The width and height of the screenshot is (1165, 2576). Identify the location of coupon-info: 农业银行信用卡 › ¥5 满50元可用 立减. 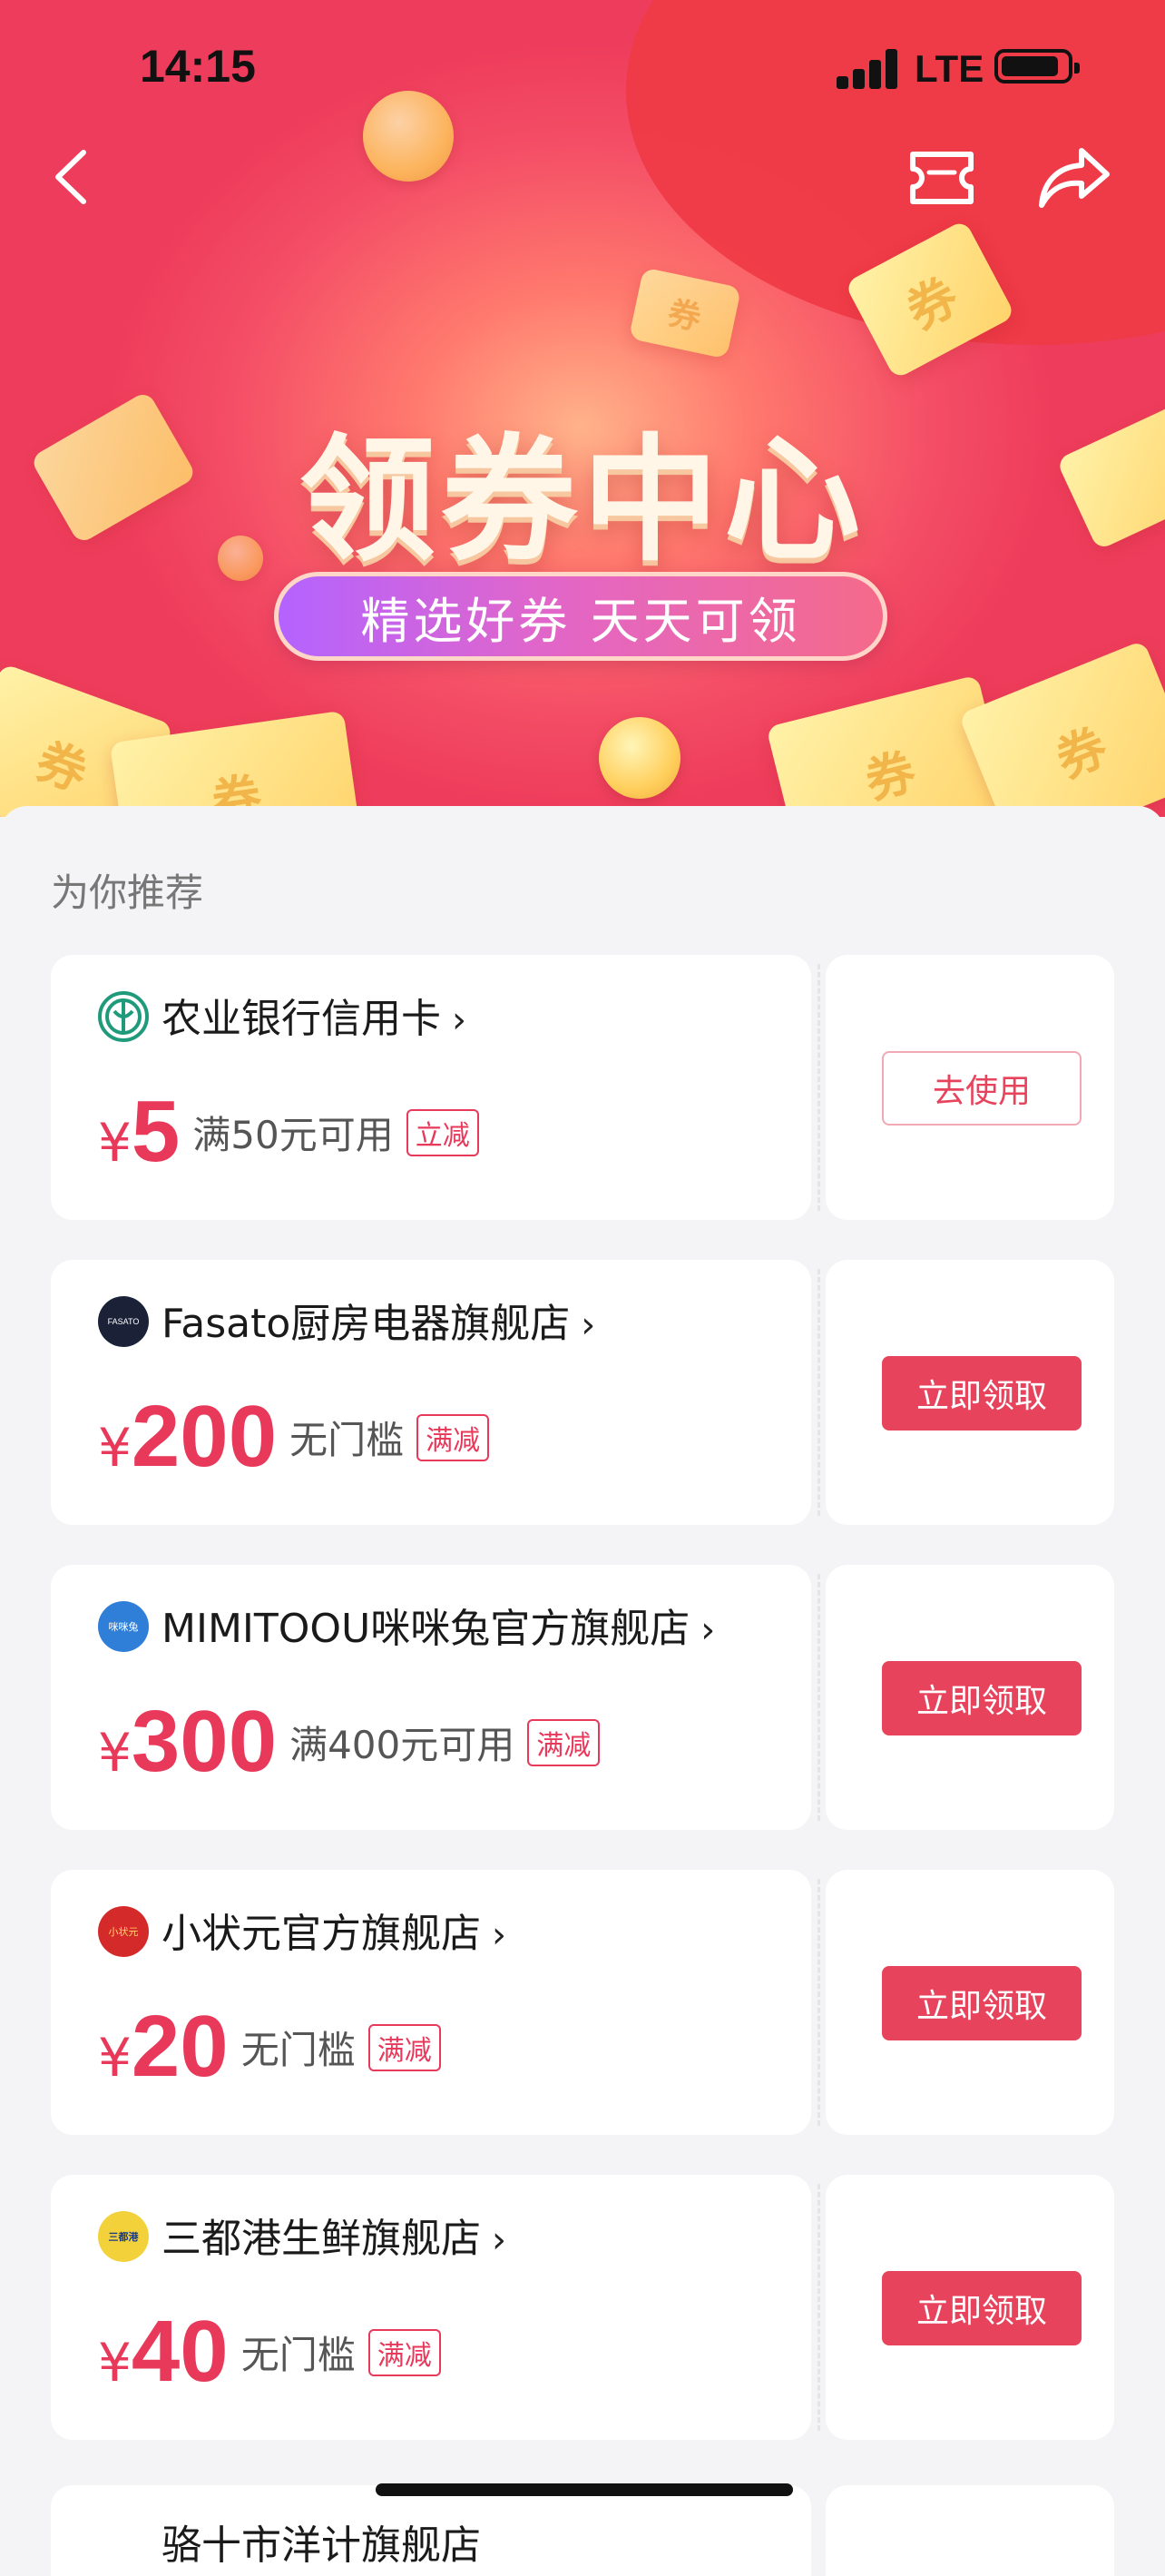
(431, 1087).